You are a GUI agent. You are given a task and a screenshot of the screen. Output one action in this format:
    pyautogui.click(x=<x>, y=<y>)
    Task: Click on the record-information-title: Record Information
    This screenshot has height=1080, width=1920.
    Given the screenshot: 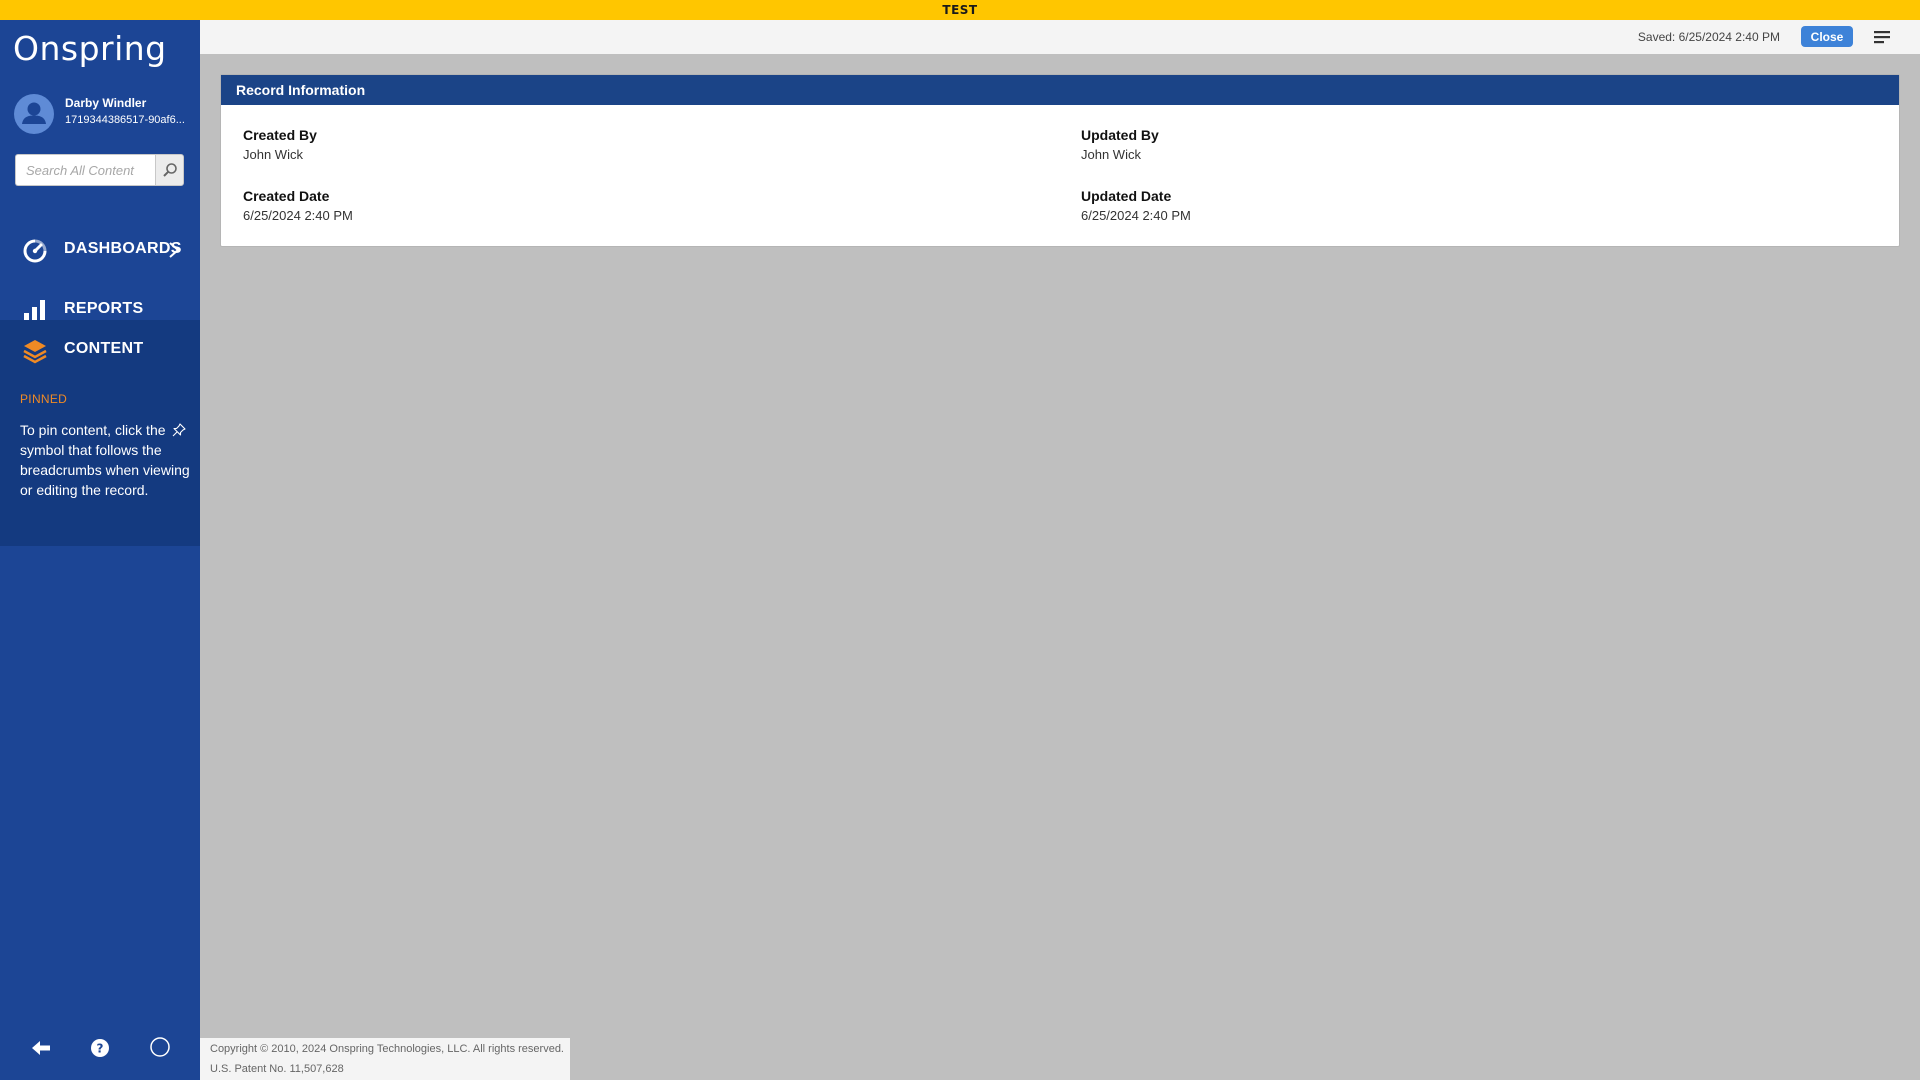 What is the action you would take?
    pyautogui.click(x=1060, y=90)
    